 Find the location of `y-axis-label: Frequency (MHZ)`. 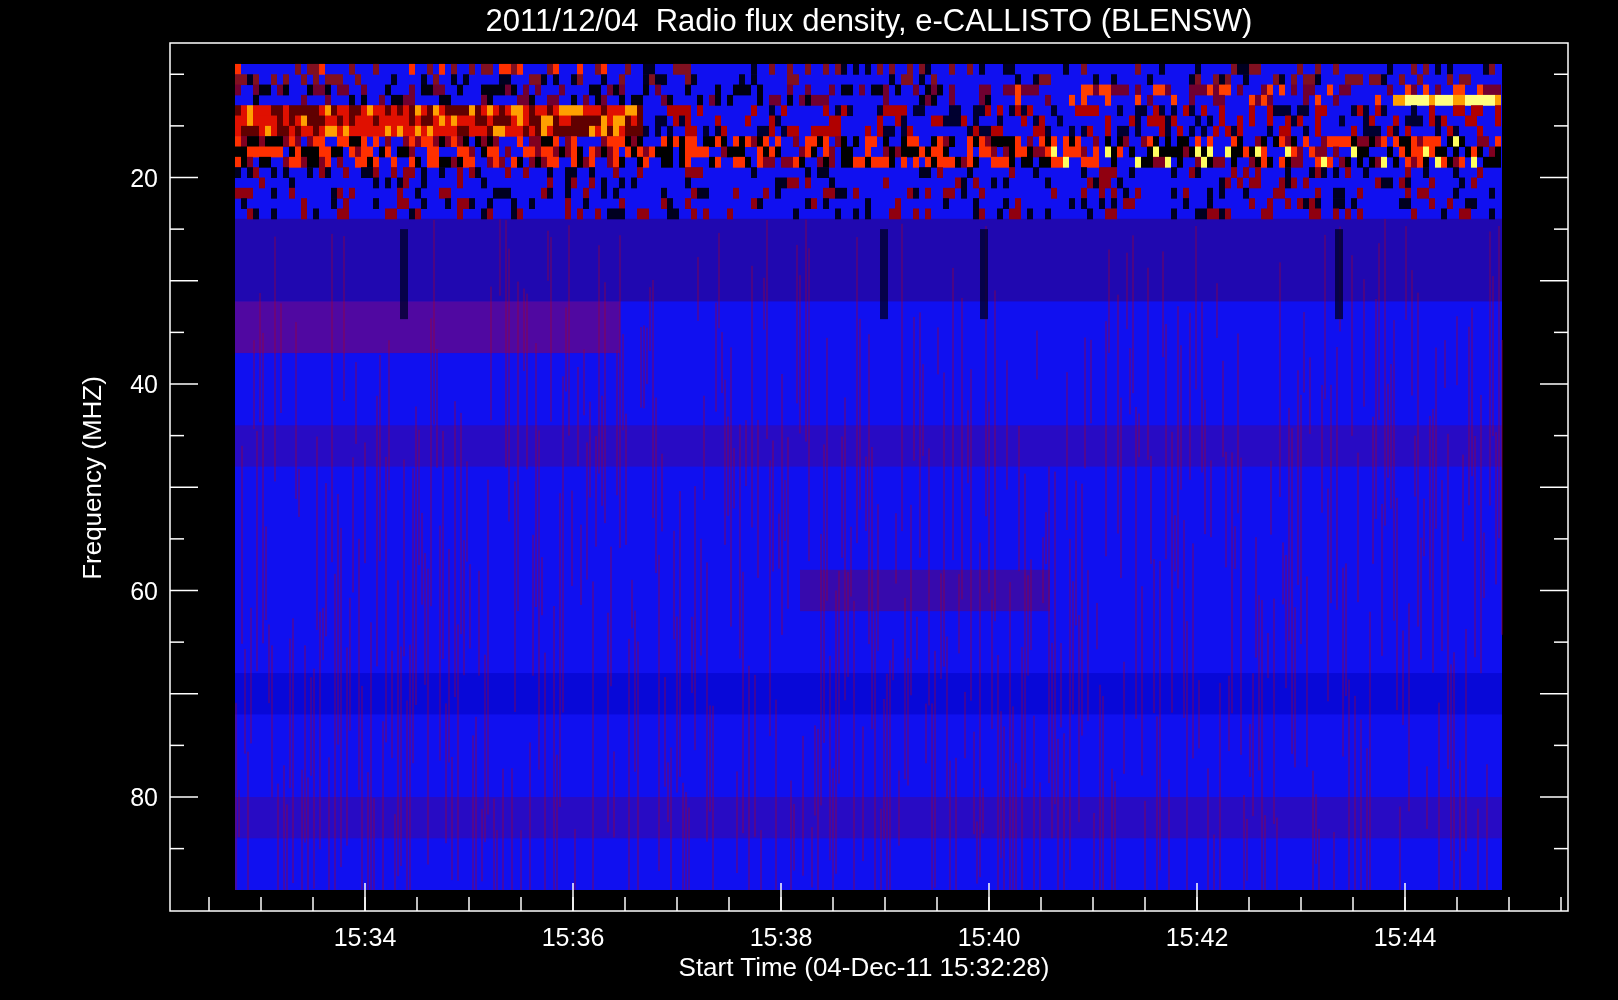

y-axis-label: Frequency (MHZ) is located at coordinates (92, 478).